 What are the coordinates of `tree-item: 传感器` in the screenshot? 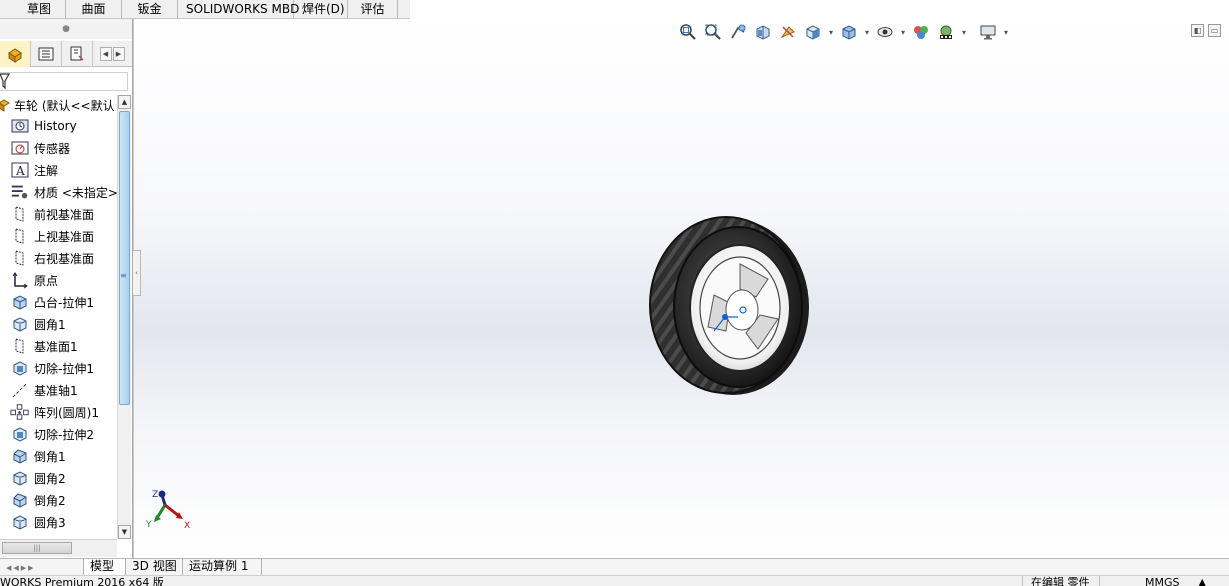 It's located at (40, 148).